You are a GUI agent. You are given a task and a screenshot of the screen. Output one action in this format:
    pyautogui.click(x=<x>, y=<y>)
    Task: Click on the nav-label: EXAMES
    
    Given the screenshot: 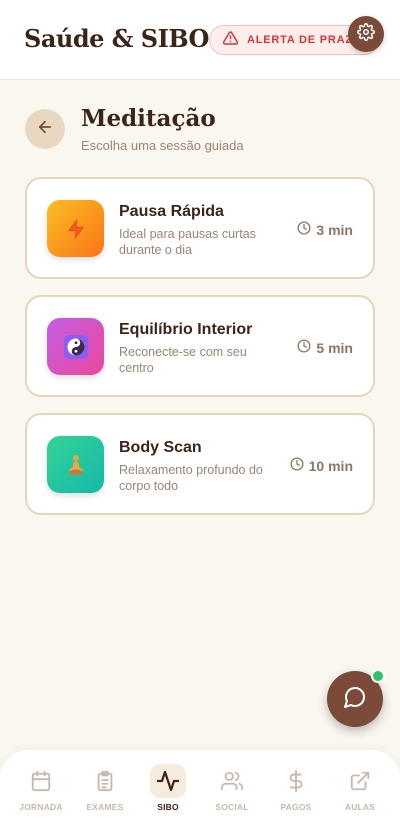 What is the action you would take?
    pyautogui.click(x=105, y=807)
    